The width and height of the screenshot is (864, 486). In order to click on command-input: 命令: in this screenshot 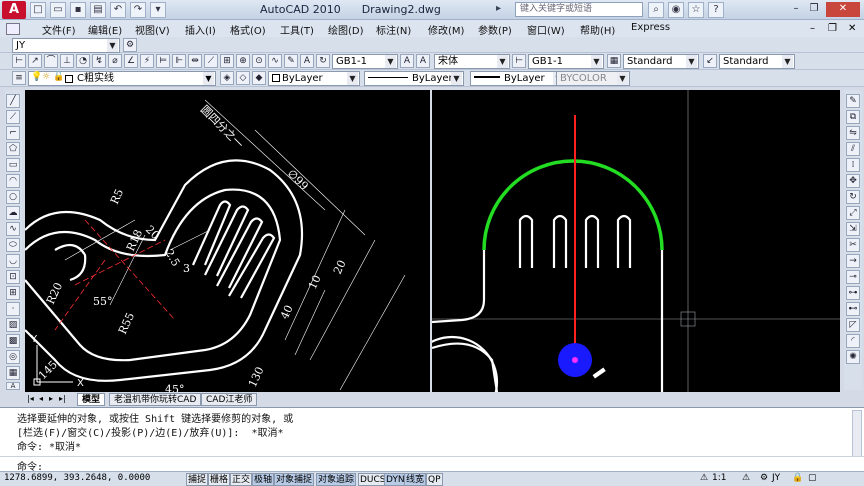, I will do `click(432, 464)`.